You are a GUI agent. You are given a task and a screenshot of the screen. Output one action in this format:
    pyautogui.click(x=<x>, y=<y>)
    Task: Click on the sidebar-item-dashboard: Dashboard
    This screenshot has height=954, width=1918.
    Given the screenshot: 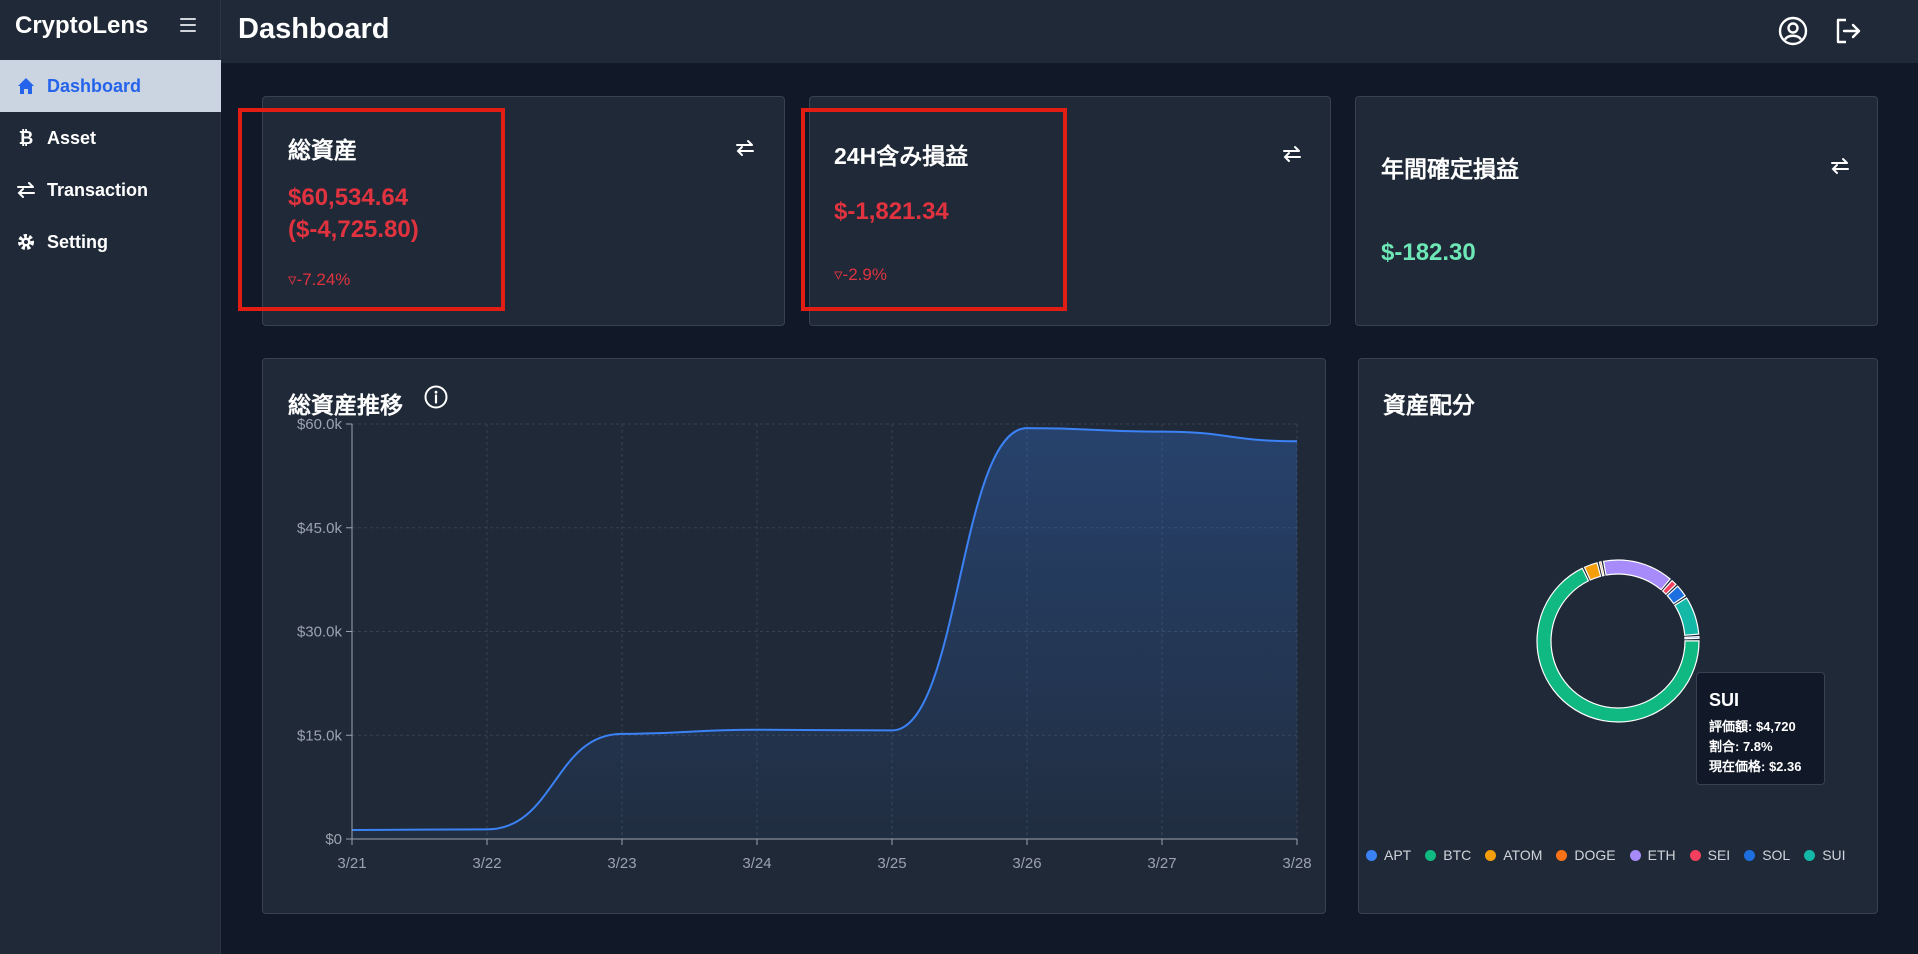 What is the action you would take?
    pyautogui.click(x=110, y=86)
    